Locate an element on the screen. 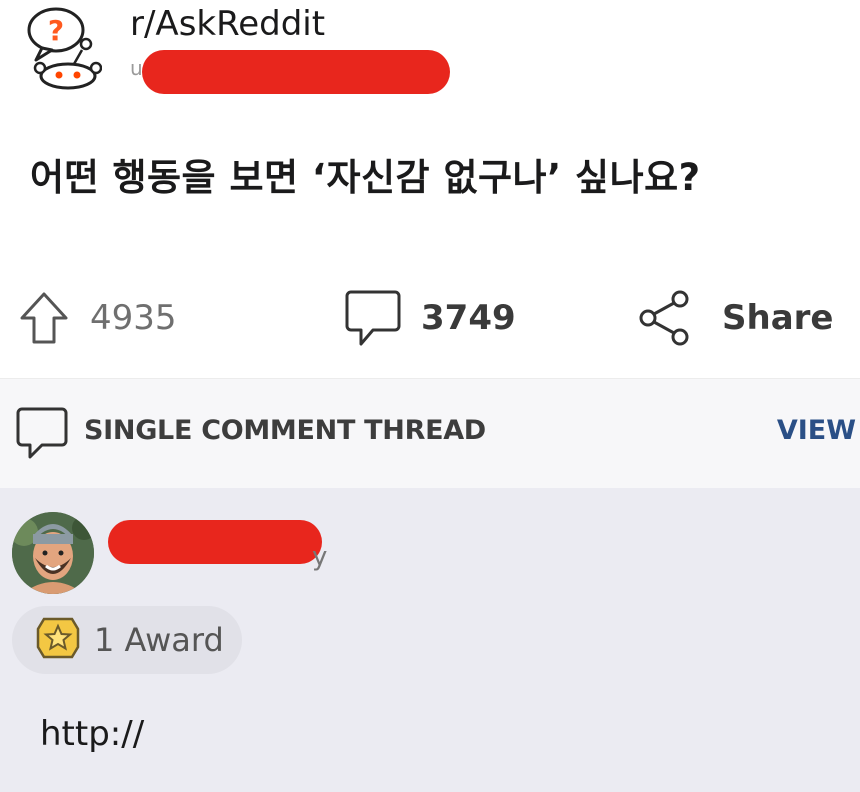 The width and height of the screenshot is (860, 792). share-button: Share is located at coordinates (735, 318).